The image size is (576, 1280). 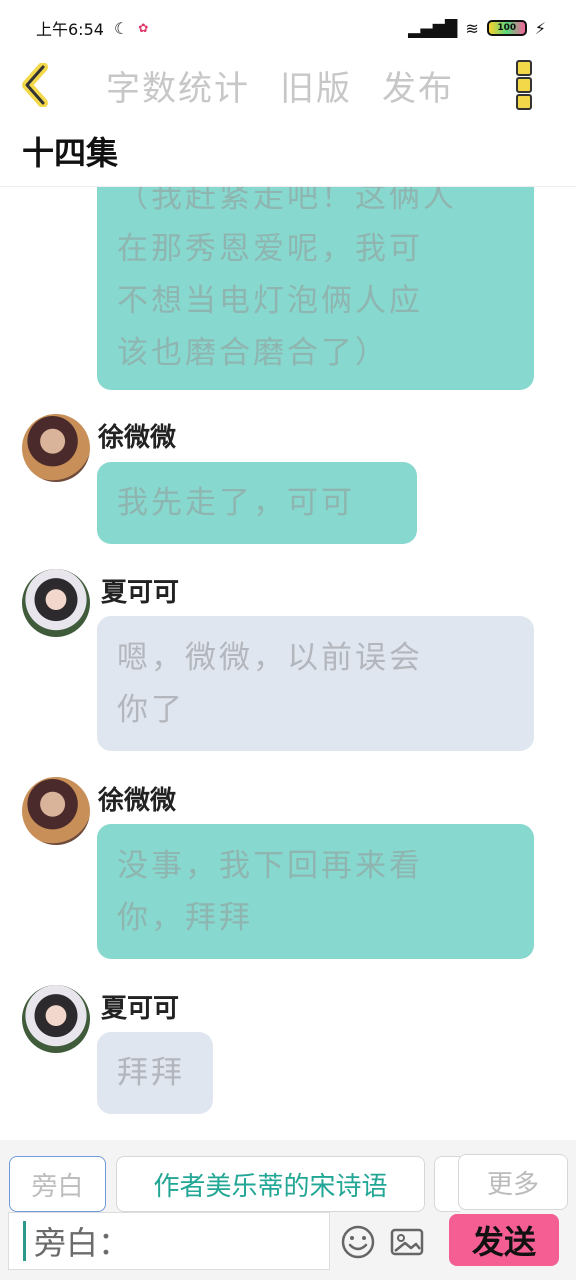 I want to click on nav-publish: 发布, so click(x=418, y=85).